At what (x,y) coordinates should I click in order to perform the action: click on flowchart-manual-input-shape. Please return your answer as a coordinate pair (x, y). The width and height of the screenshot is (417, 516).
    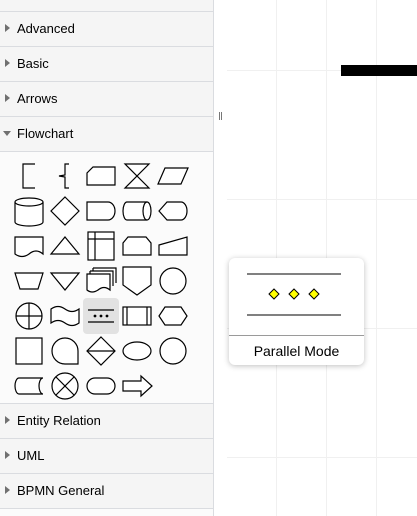
    Looking at the image, I should click on (173, 246).